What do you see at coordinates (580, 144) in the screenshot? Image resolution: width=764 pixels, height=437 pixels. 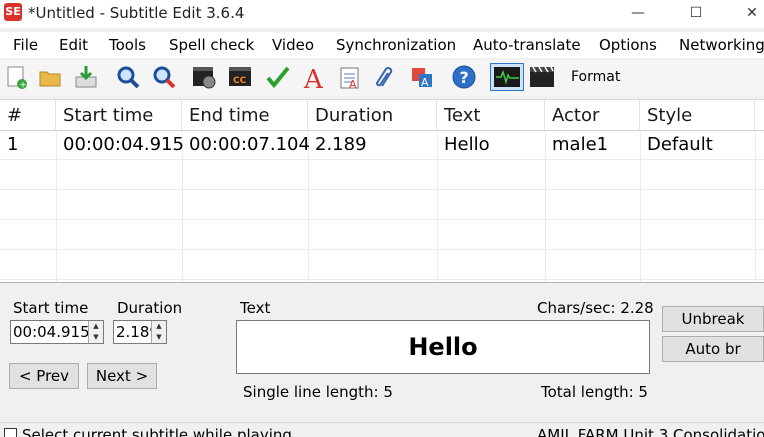 I see `cell-actor: male1` at bounding box center [580, 144].